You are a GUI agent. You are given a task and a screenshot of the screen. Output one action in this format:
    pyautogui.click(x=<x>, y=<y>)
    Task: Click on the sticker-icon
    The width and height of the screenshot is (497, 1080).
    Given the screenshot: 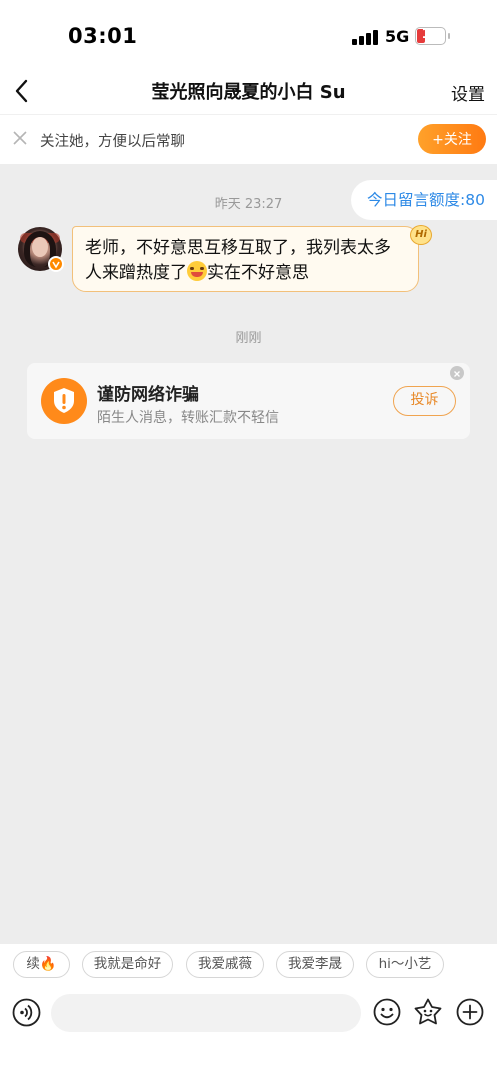 What is the action you would take?
    pyautogui.click(x=428, y=1012)
    